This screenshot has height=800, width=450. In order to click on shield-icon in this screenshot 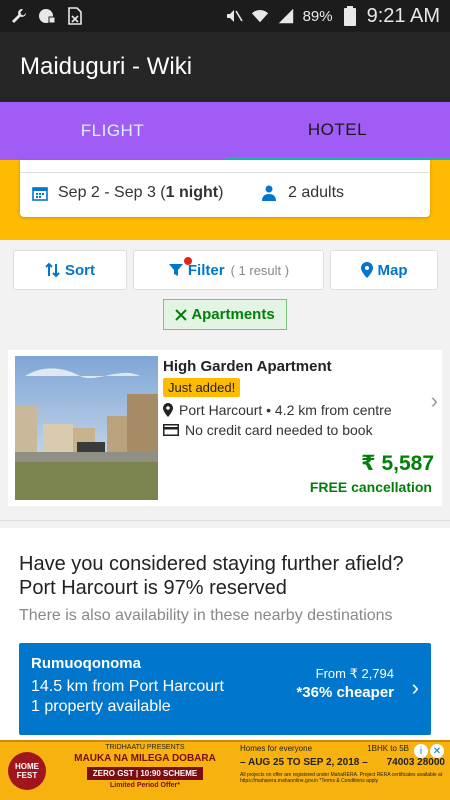, I will do `click(47, 16)`.